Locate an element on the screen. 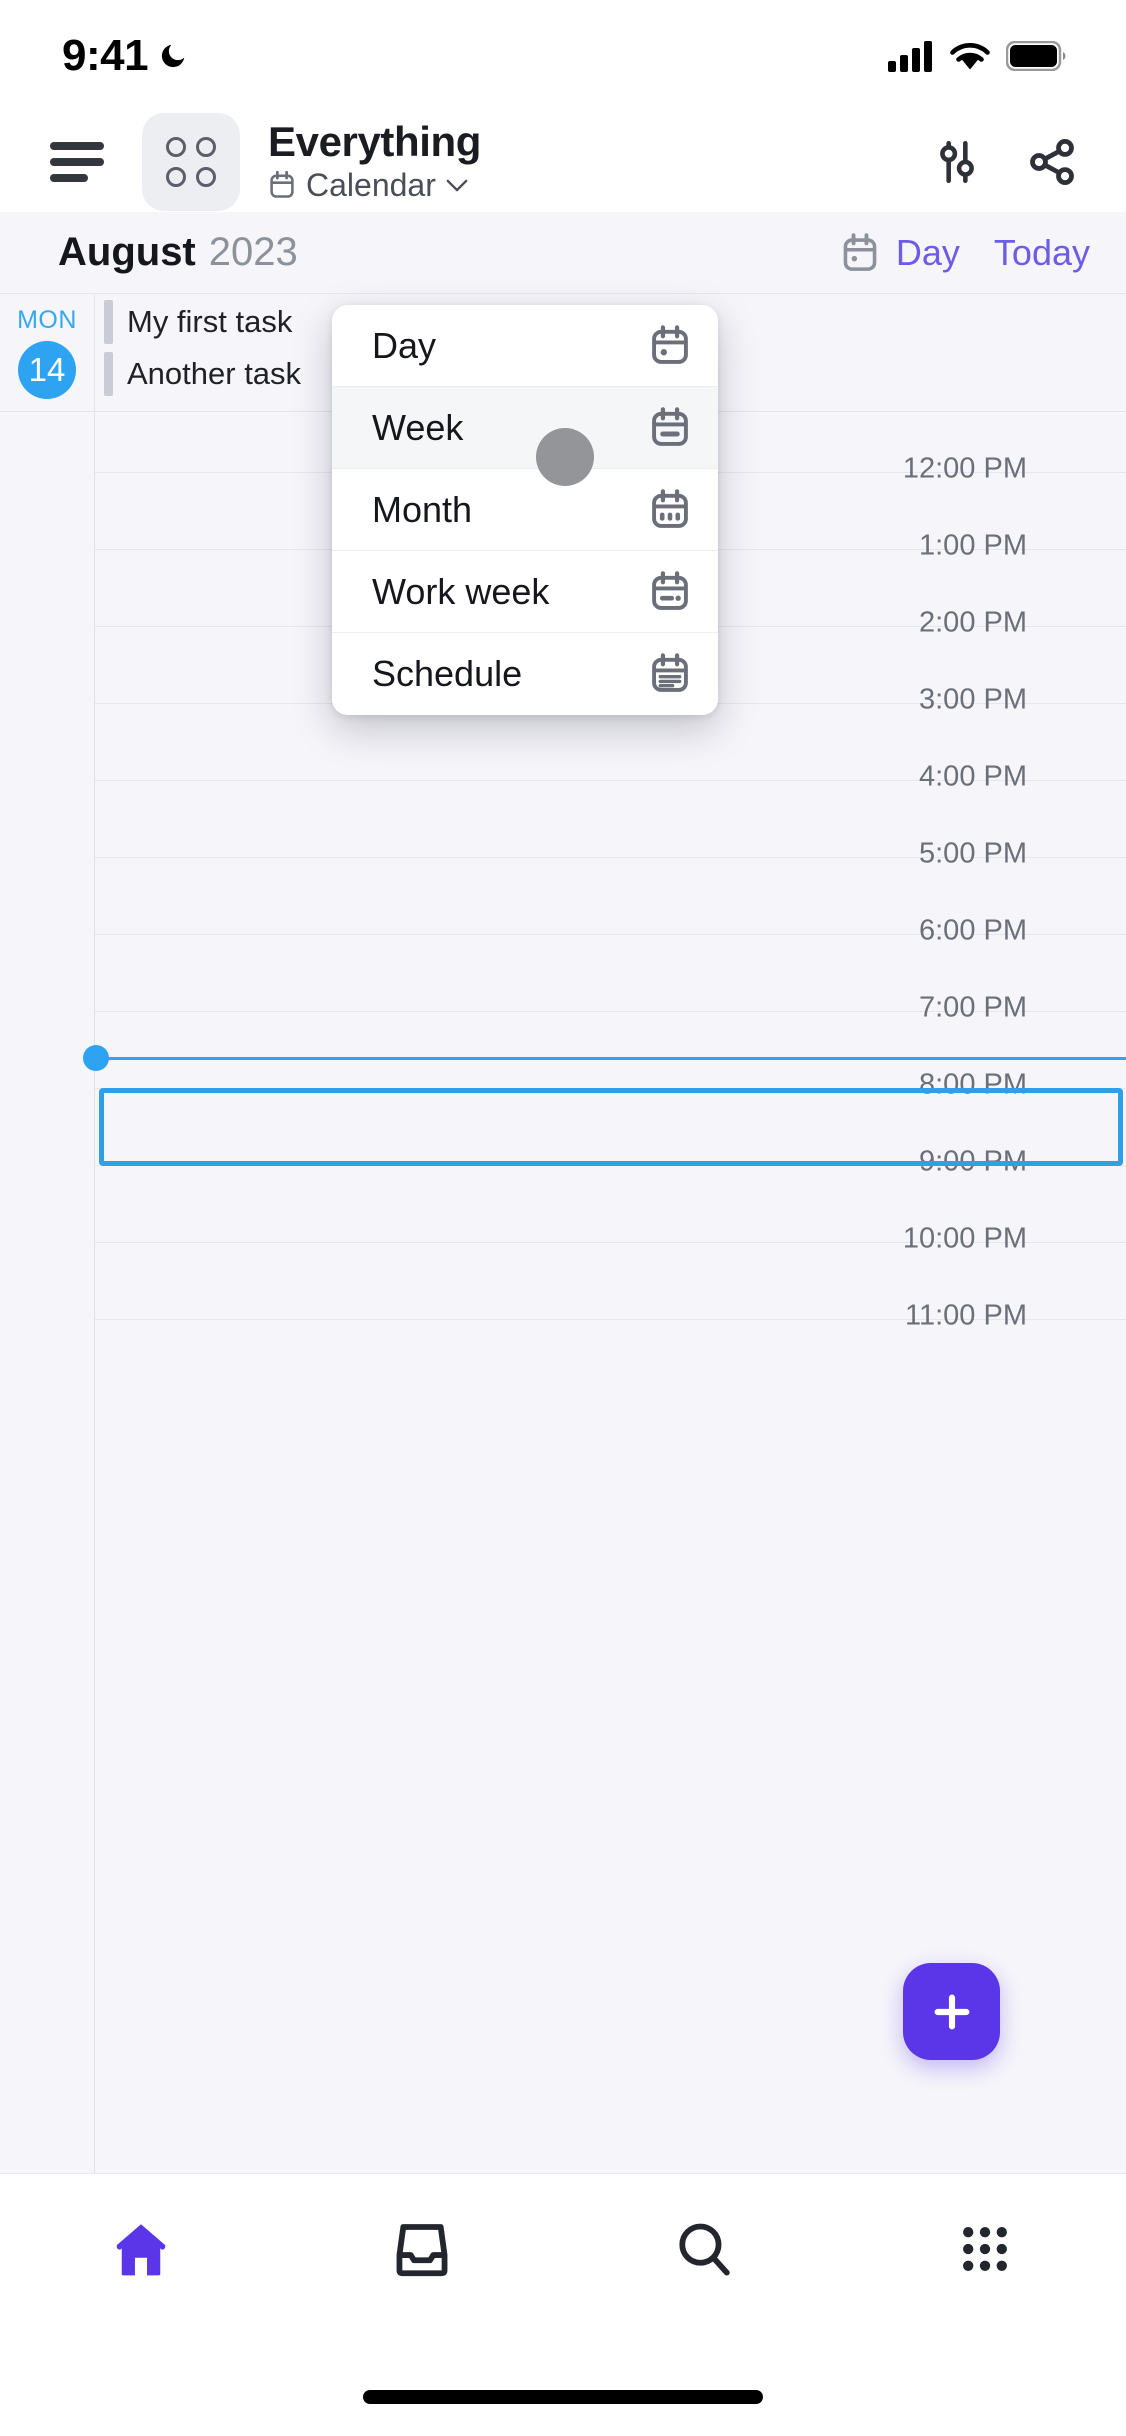  home-icon is located at coordinates (140, 2250).